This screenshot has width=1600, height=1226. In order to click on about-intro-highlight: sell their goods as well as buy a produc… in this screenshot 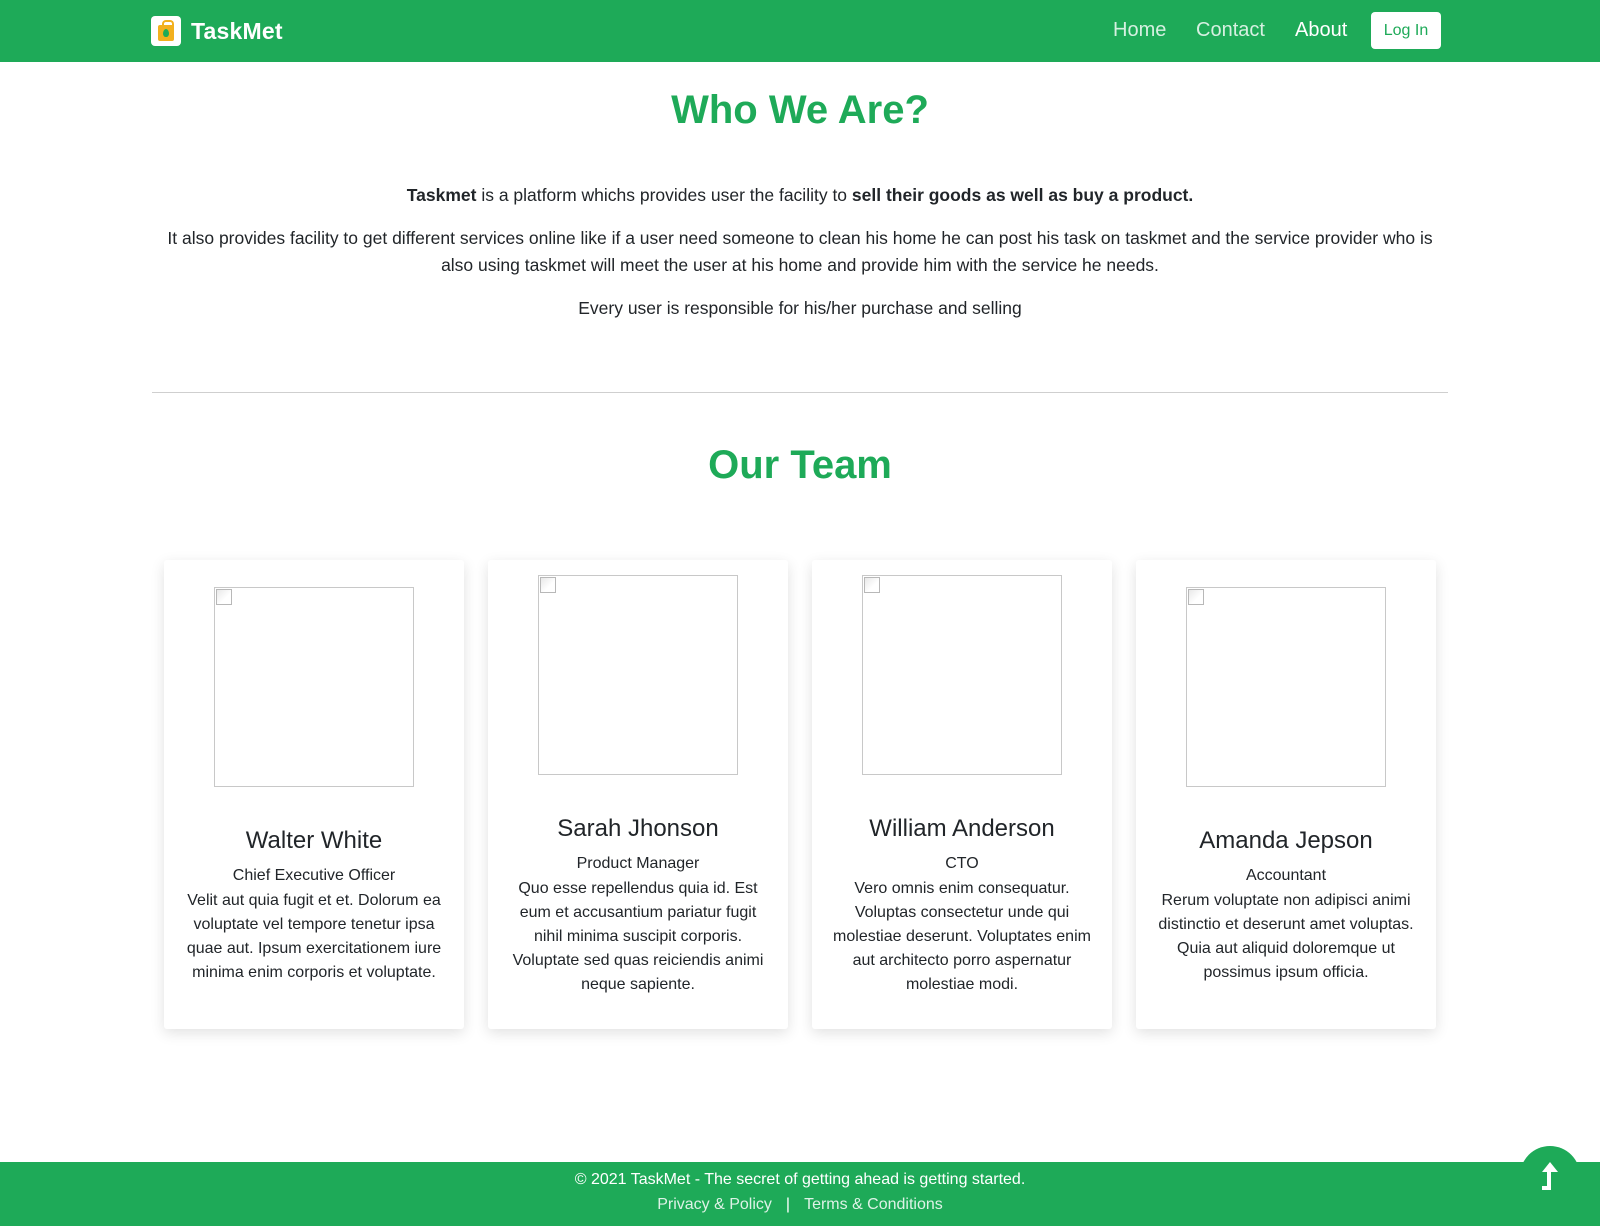, I will do `click(1022, 195)`.